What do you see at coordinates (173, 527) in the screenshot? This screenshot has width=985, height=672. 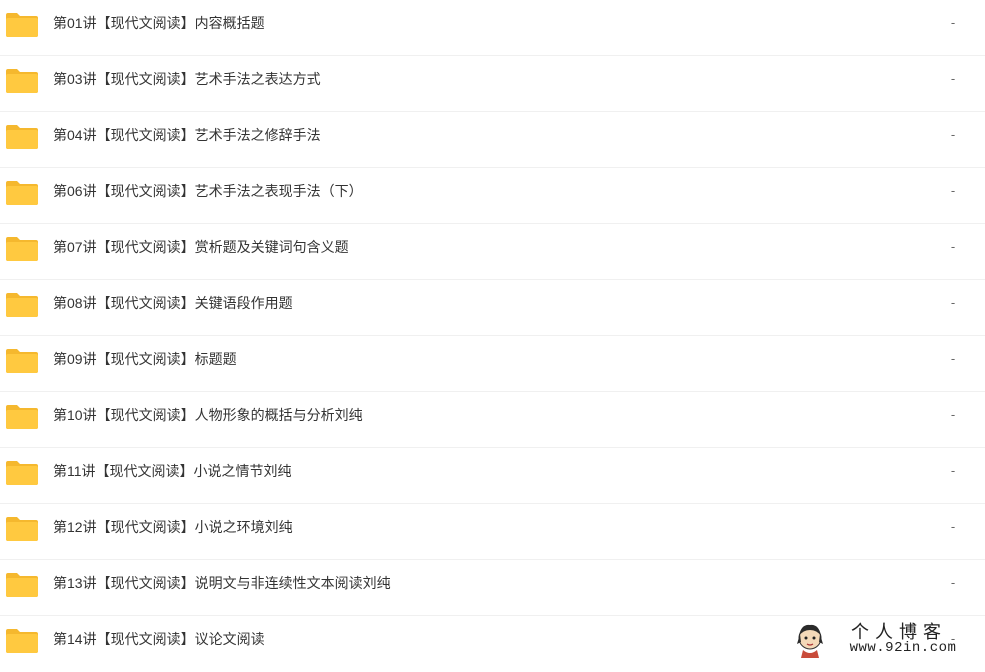 I see `file-name: 第12讲【现代文阅读】小说之环境刘纯` at bounding box center [173, 527].